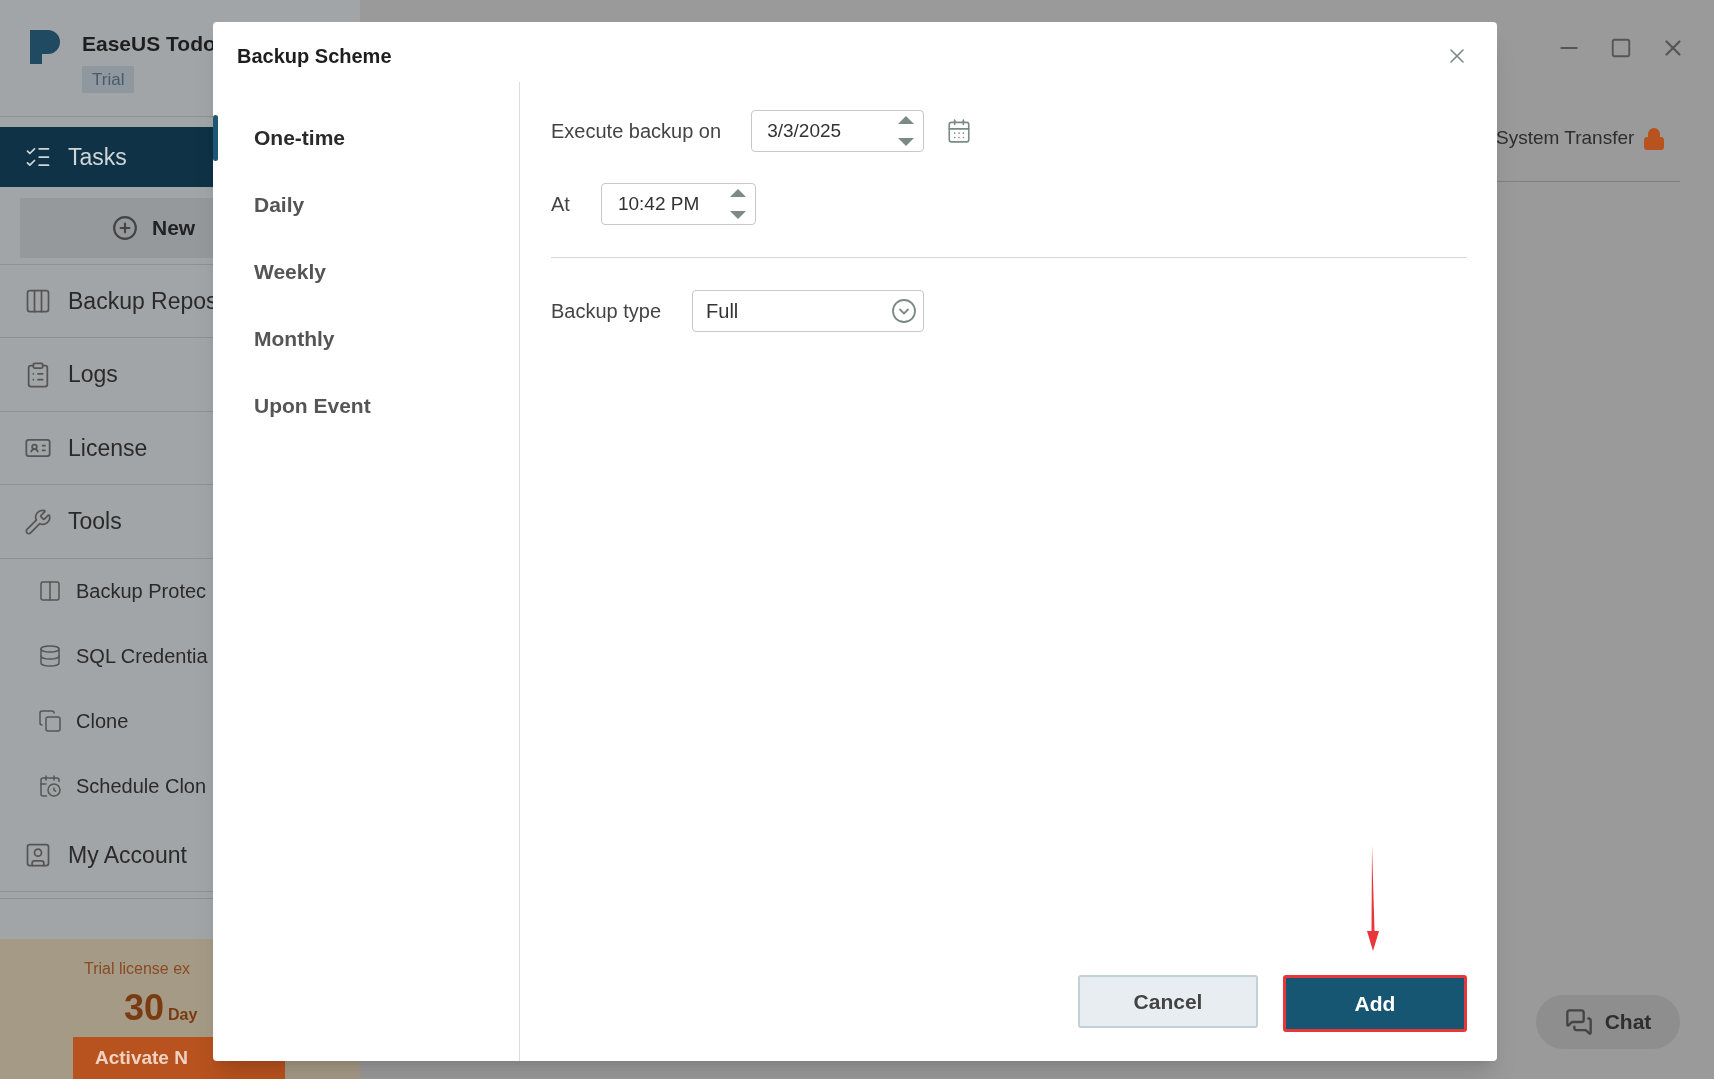 Image resolution: width=1714 pixels, height=1079 pixels. I want to click on add-button: Add, so click(1375, 1003).